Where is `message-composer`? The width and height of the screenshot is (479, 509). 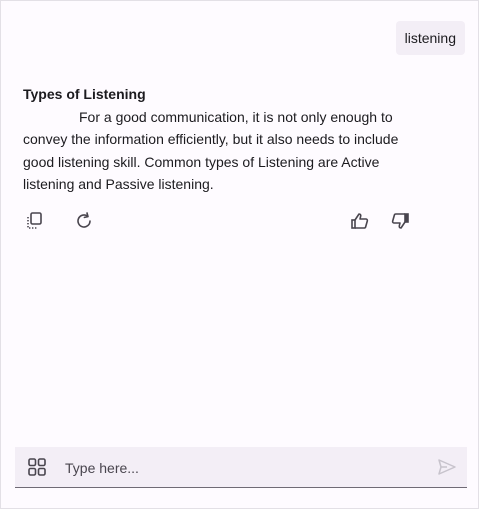 message-composer is located at coordinates (241, 467).